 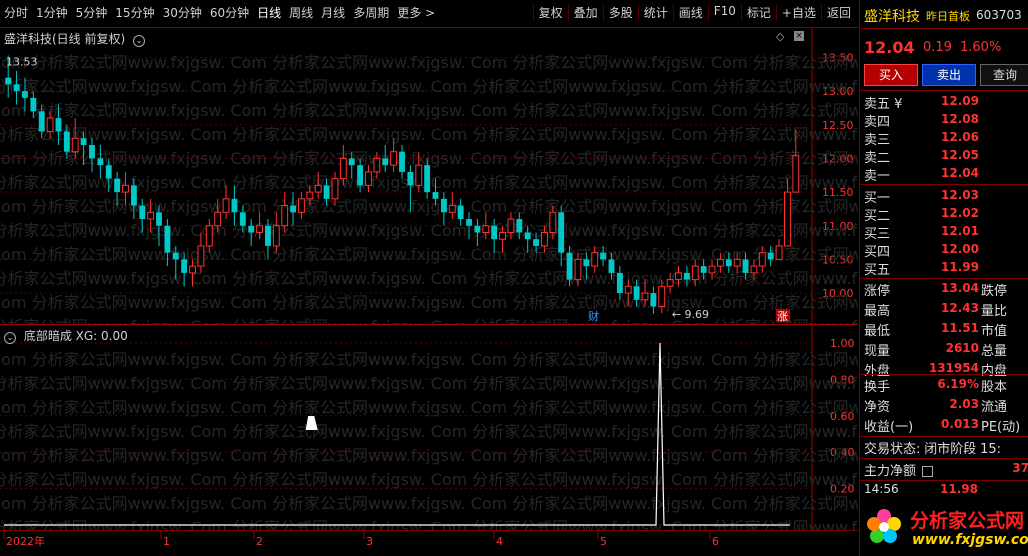 What do you see at coordinates (944, 120) in the screenshot?
I see `book-row: 卖四 12.08` at bounding box center [944, 120].